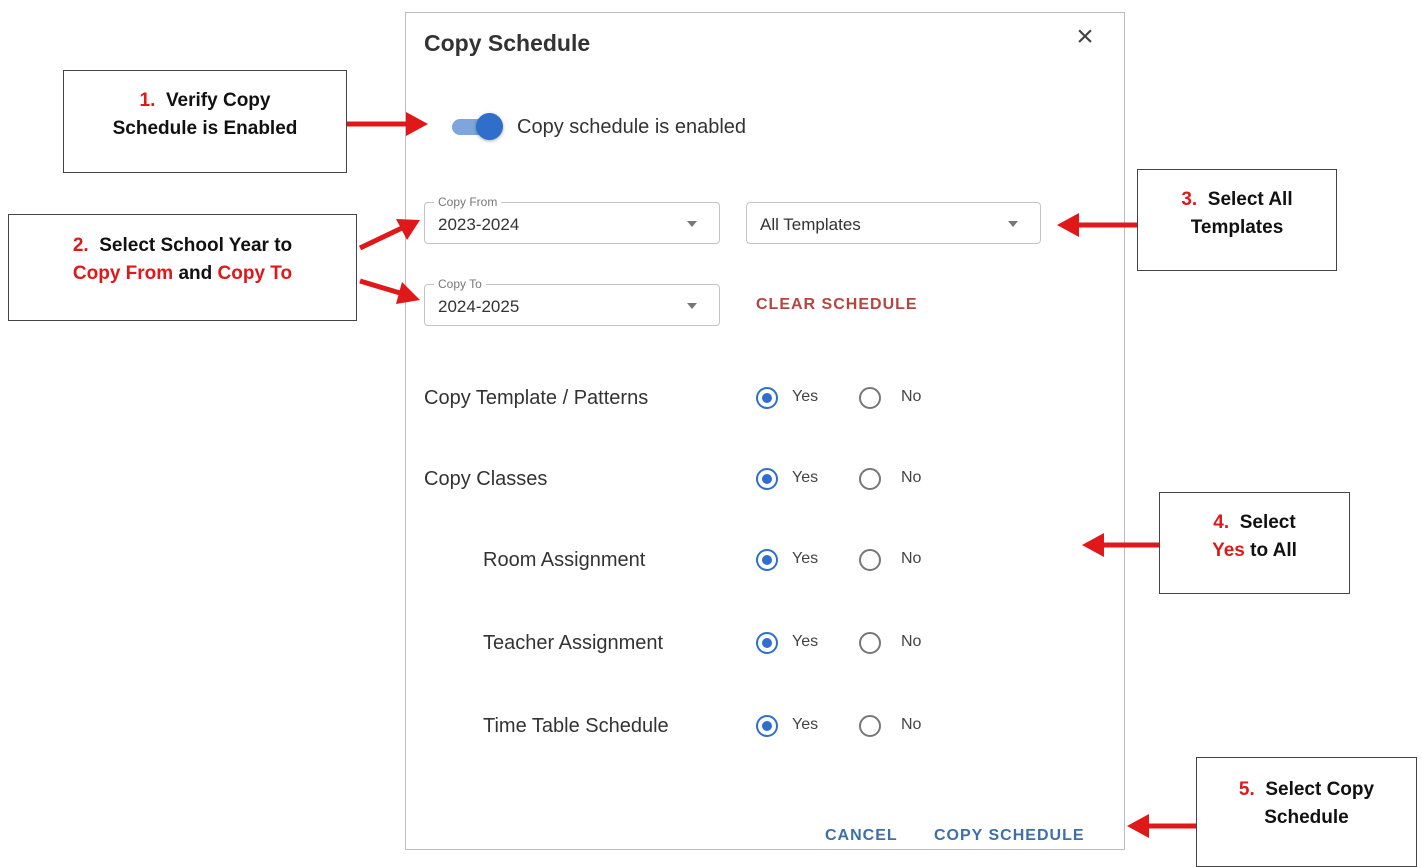  Describe the element at coordinates (1093, 545) in the screenshot. I see `arrow-step-4-head` at that location.